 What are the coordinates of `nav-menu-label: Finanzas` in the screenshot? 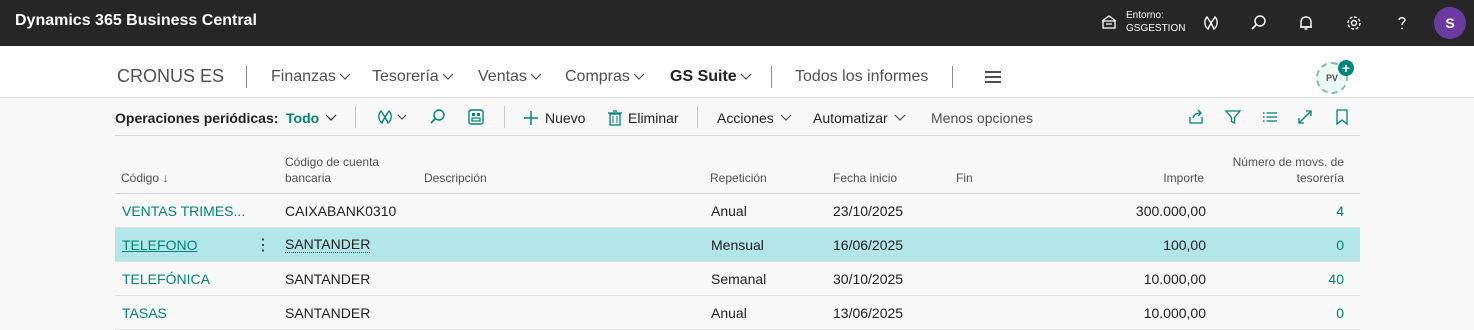 It's located at (303, 76).